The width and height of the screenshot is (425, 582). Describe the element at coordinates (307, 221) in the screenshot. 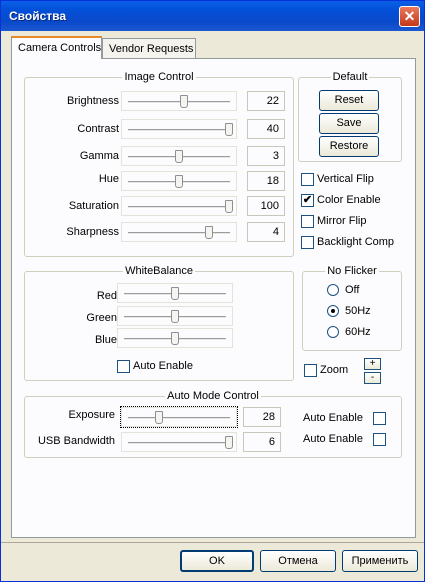

I see `mirror-flip-checkbox` at that location.